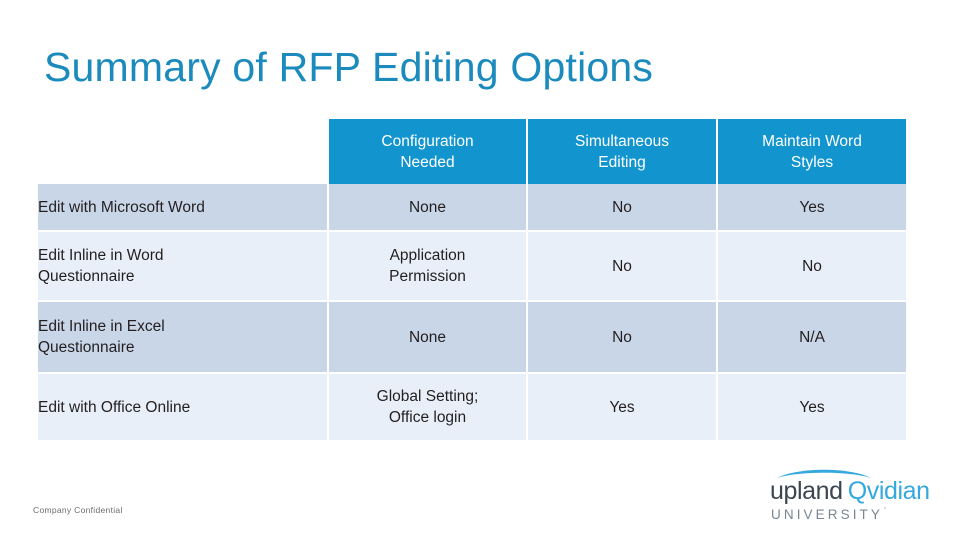 This screenshot has height=540, width=960. Describe the element at coordinates (428, 267) in the screenshot. I see `cell-configuration-needed: Application Permission` at that location.